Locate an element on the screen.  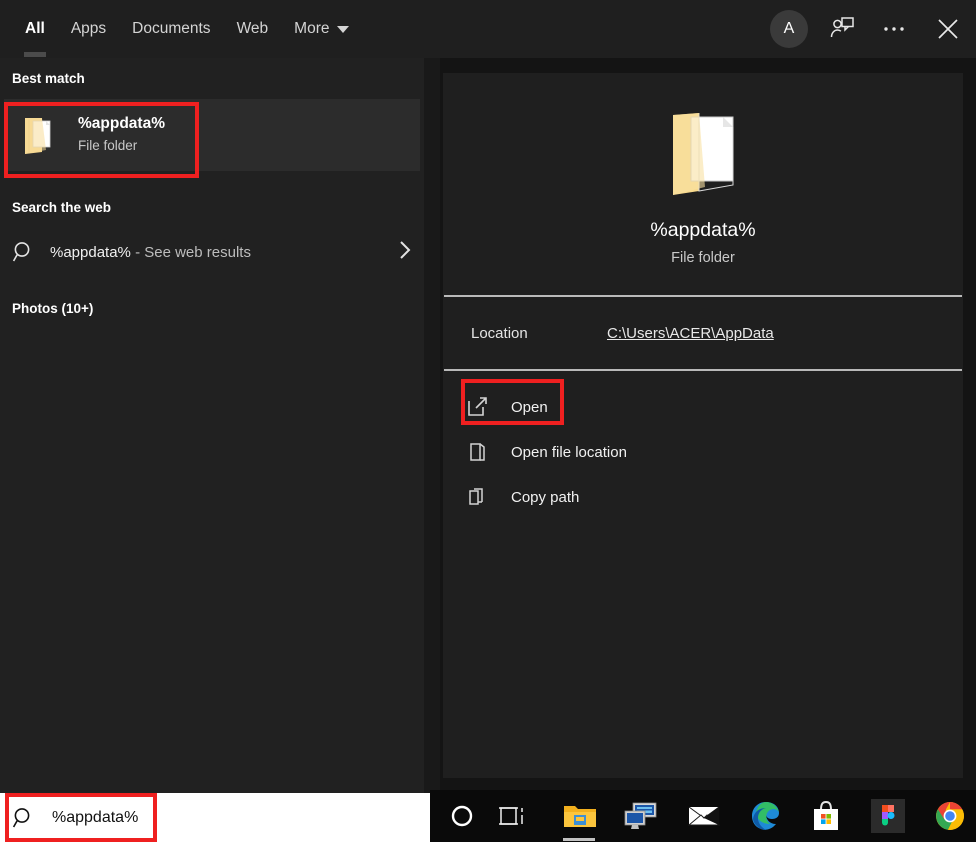
taskbar-figma-button is located at coordinates (888, 816).